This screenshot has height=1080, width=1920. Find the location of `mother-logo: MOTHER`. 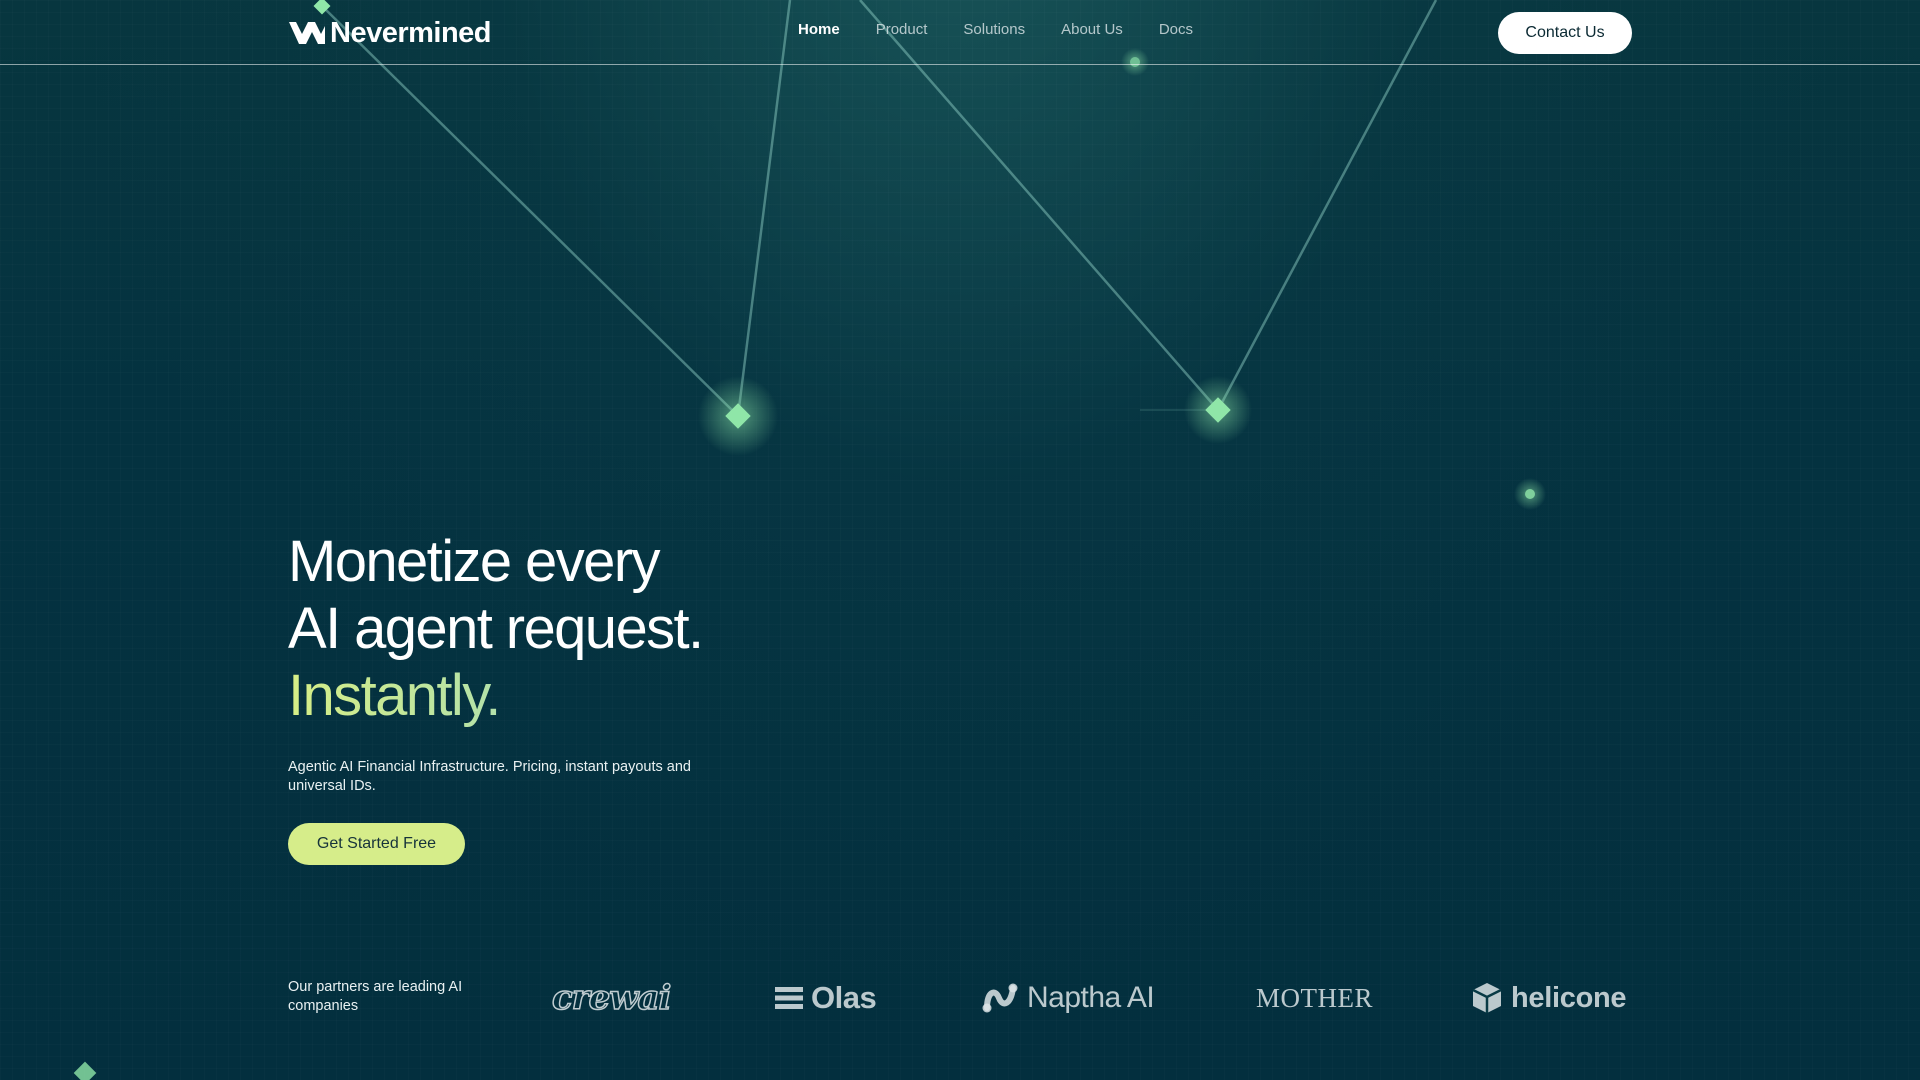

mother-logo: MOTHER is located at coordinates (1314, 997).